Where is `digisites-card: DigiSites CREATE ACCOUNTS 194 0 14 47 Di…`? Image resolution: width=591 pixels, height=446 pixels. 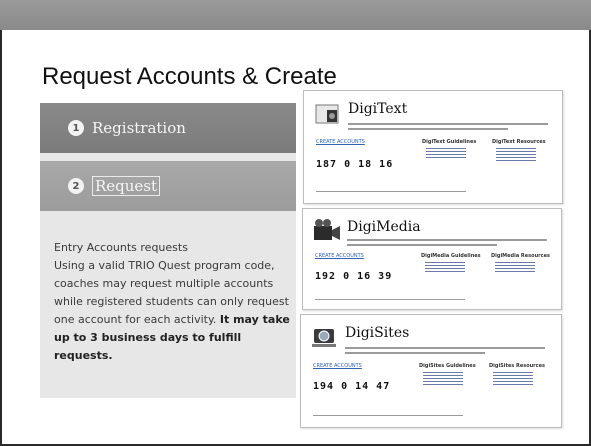 digisites-card: DigiSites CREATE ACCOUNTS 194 0 14 47 Di… is located at coordinates (431, 371).